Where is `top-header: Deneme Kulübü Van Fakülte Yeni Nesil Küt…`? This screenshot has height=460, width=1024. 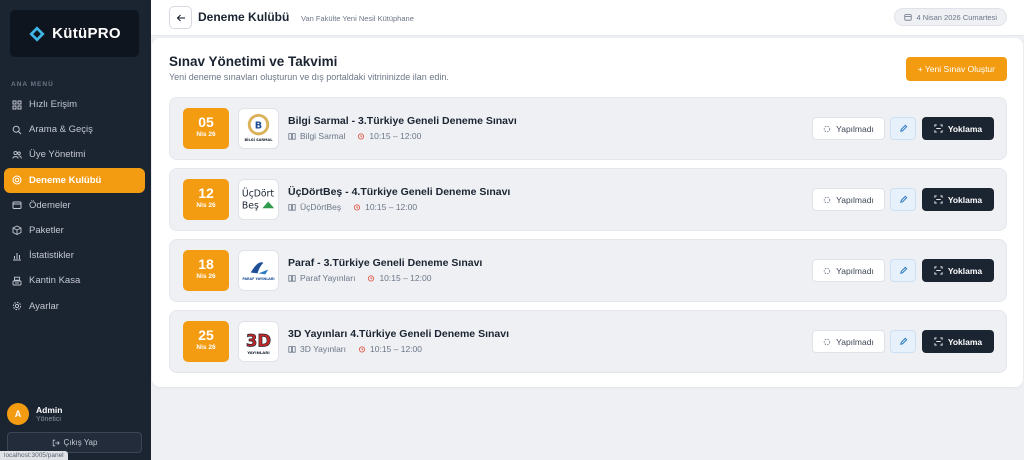 top-header: Deneme Kulübü Van Fakülte Yeni Nesil Küt… is located at coordinates (587, 18).